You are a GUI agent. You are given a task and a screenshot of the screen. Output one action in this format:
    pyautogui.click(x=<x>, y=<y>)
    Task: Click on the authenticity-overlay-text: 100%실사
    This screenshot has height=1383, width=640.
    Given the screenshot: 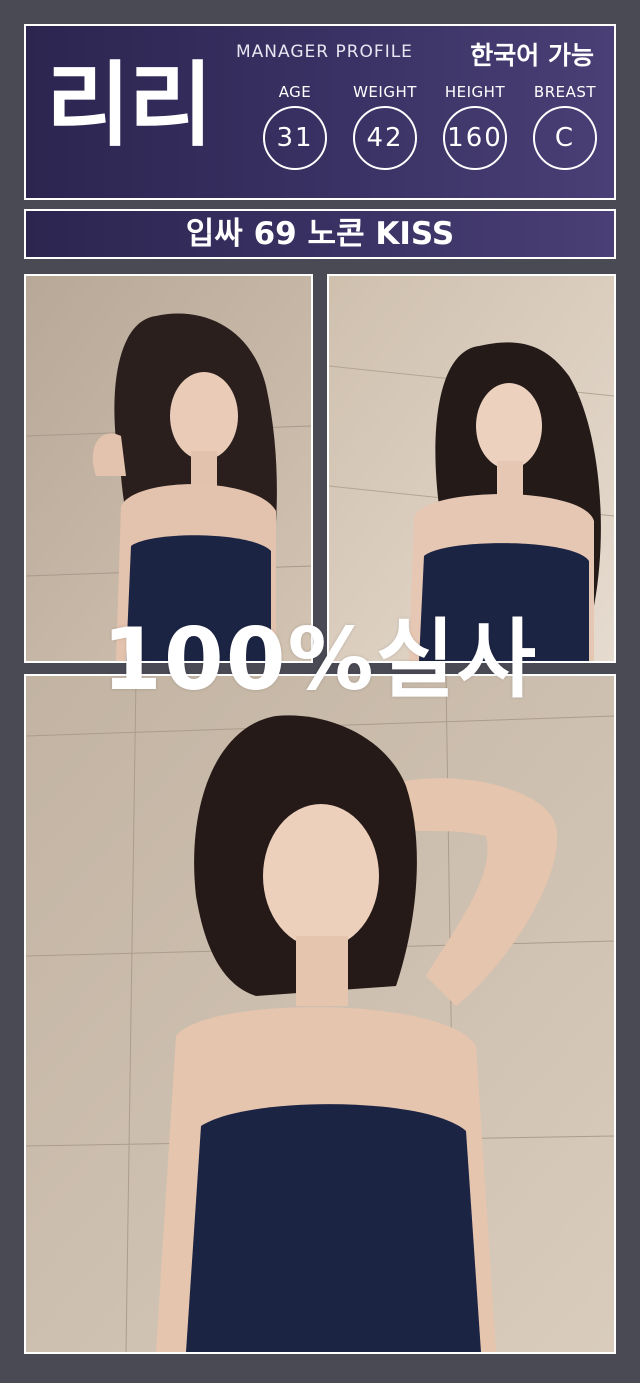 What is the action you would take?
    pyautogui.click(x=320, y=660)
    